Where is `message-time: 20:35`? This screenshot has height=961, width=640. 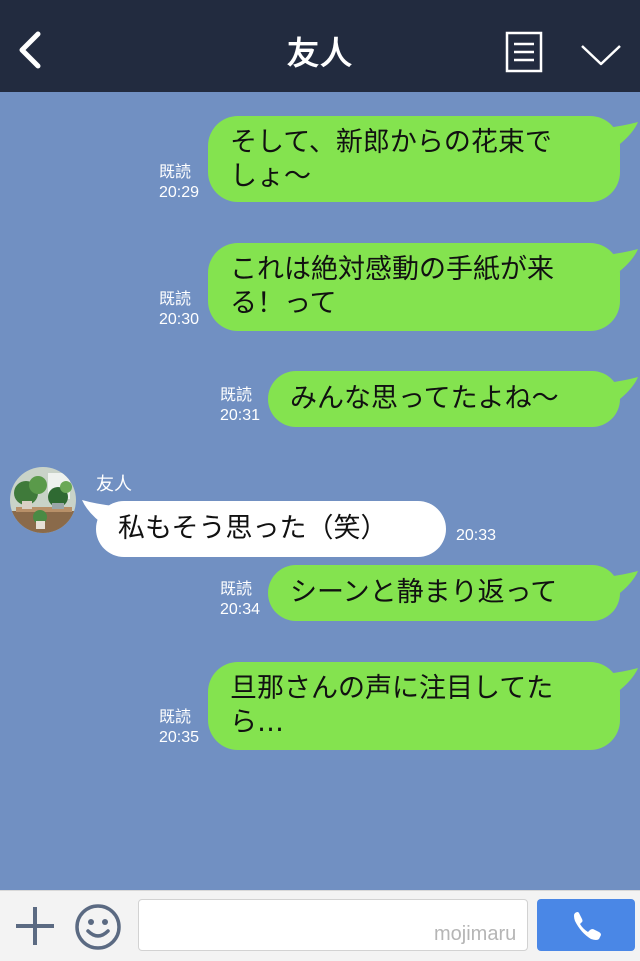
message-time: 20:35 is located at coordinates (179, 737).